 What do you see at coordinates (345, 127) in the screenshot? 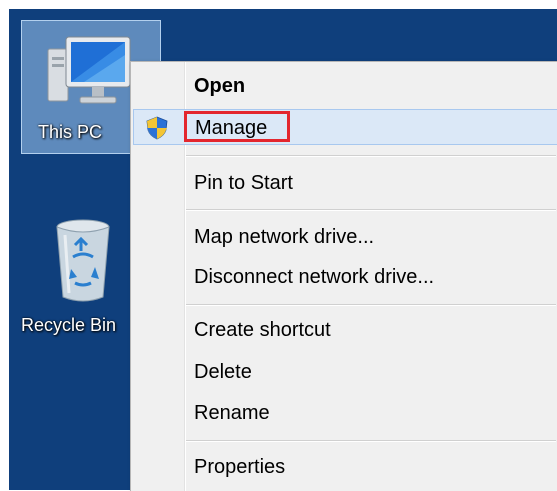
I see `menu-item-manage: Manage` at bounding box center [345, 127].